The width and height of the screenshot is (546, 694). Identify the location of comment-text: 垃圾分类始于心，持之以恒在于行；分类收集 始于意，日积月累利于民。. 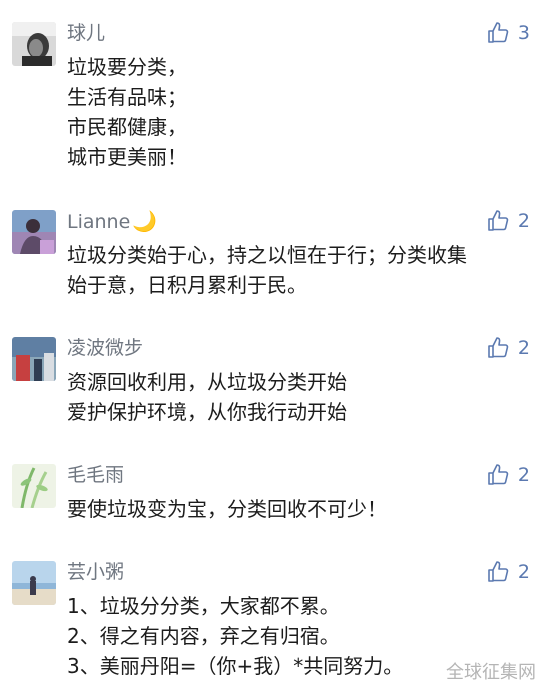
(267, 270).